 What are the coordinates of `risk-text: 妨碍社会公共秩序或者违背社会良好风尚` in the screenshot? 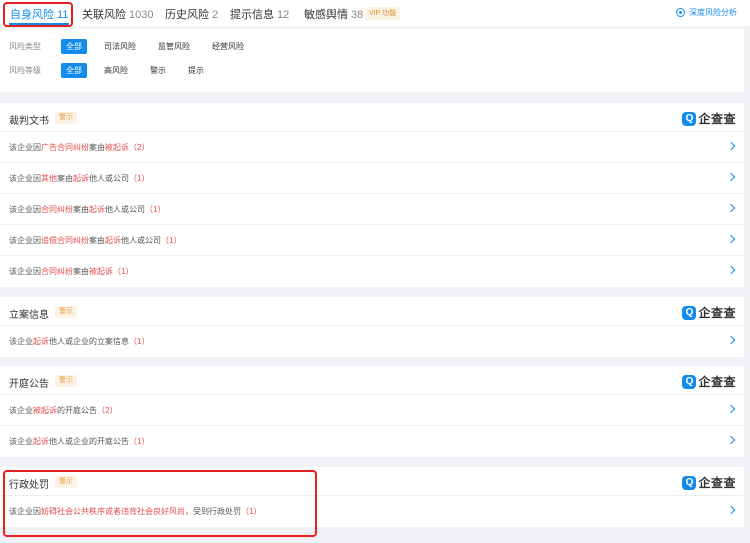 It's located at (113, 511).